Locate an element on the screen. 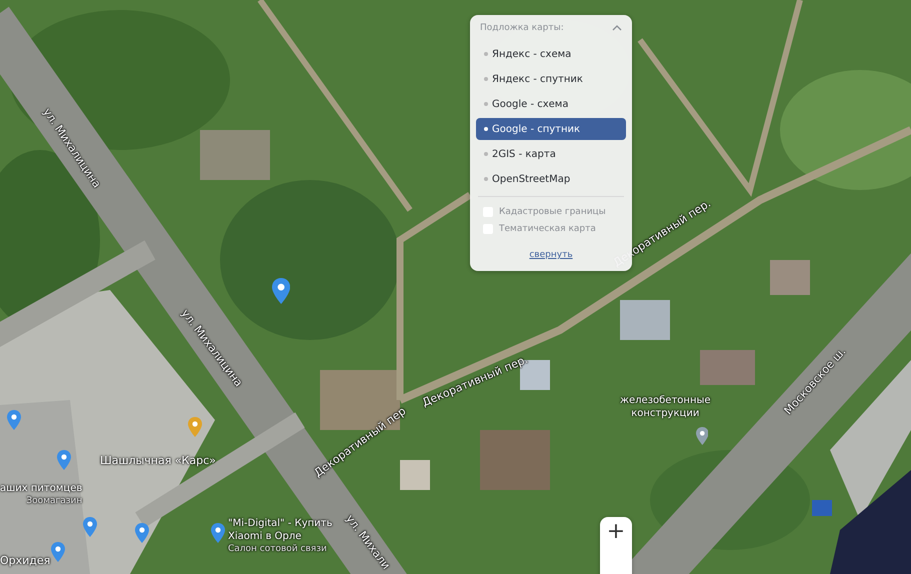 This screenshot has width=911, height=574. layer-option: Яндекс - схема is located at coordinates (551, 54).